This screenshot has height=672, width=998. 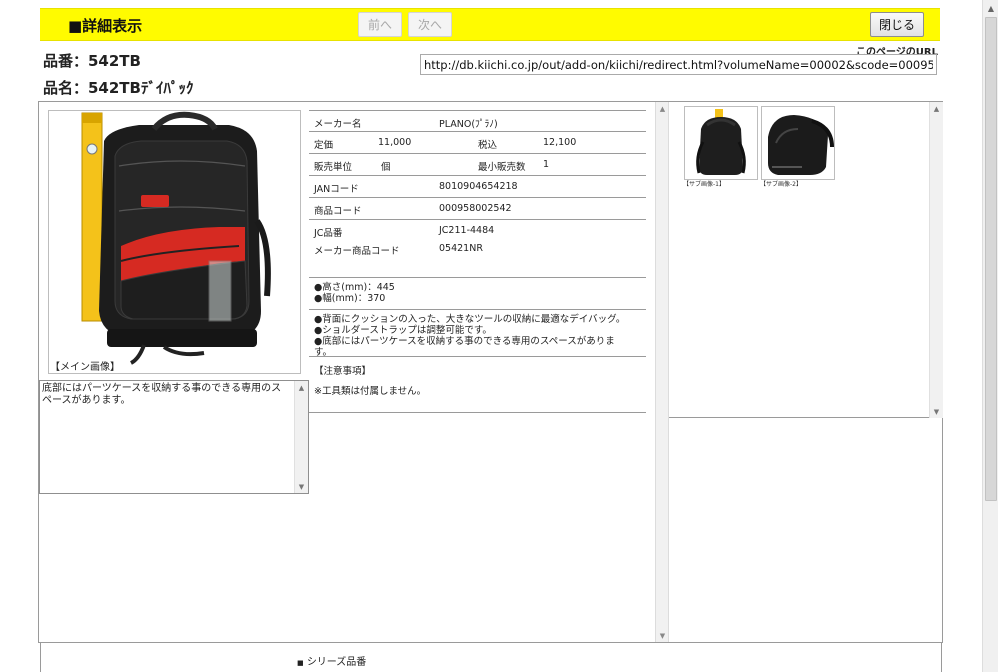 I want to click on spec-row-maker-code: メーカー商品コード 05421NR, so click(x=477, y=260).